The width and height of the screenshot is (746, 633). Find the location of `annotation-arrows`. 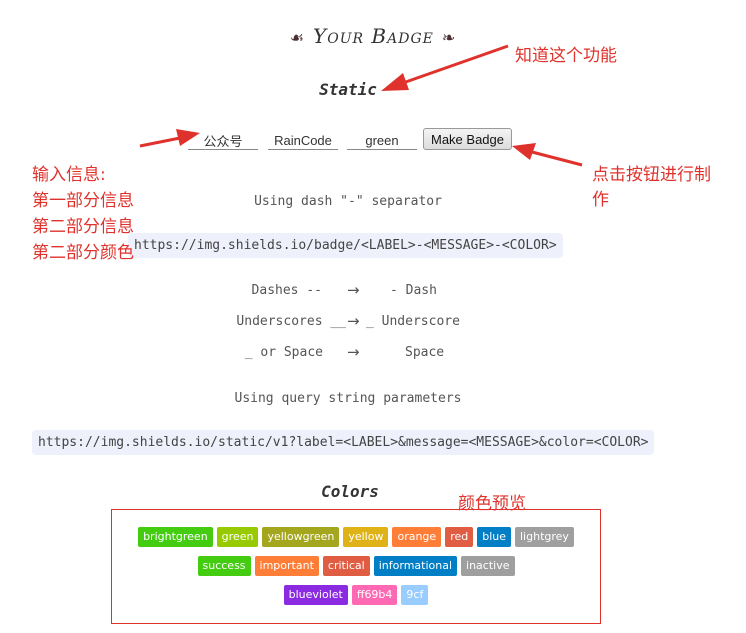

annotation-arrows is located at coordinates (361, 105).